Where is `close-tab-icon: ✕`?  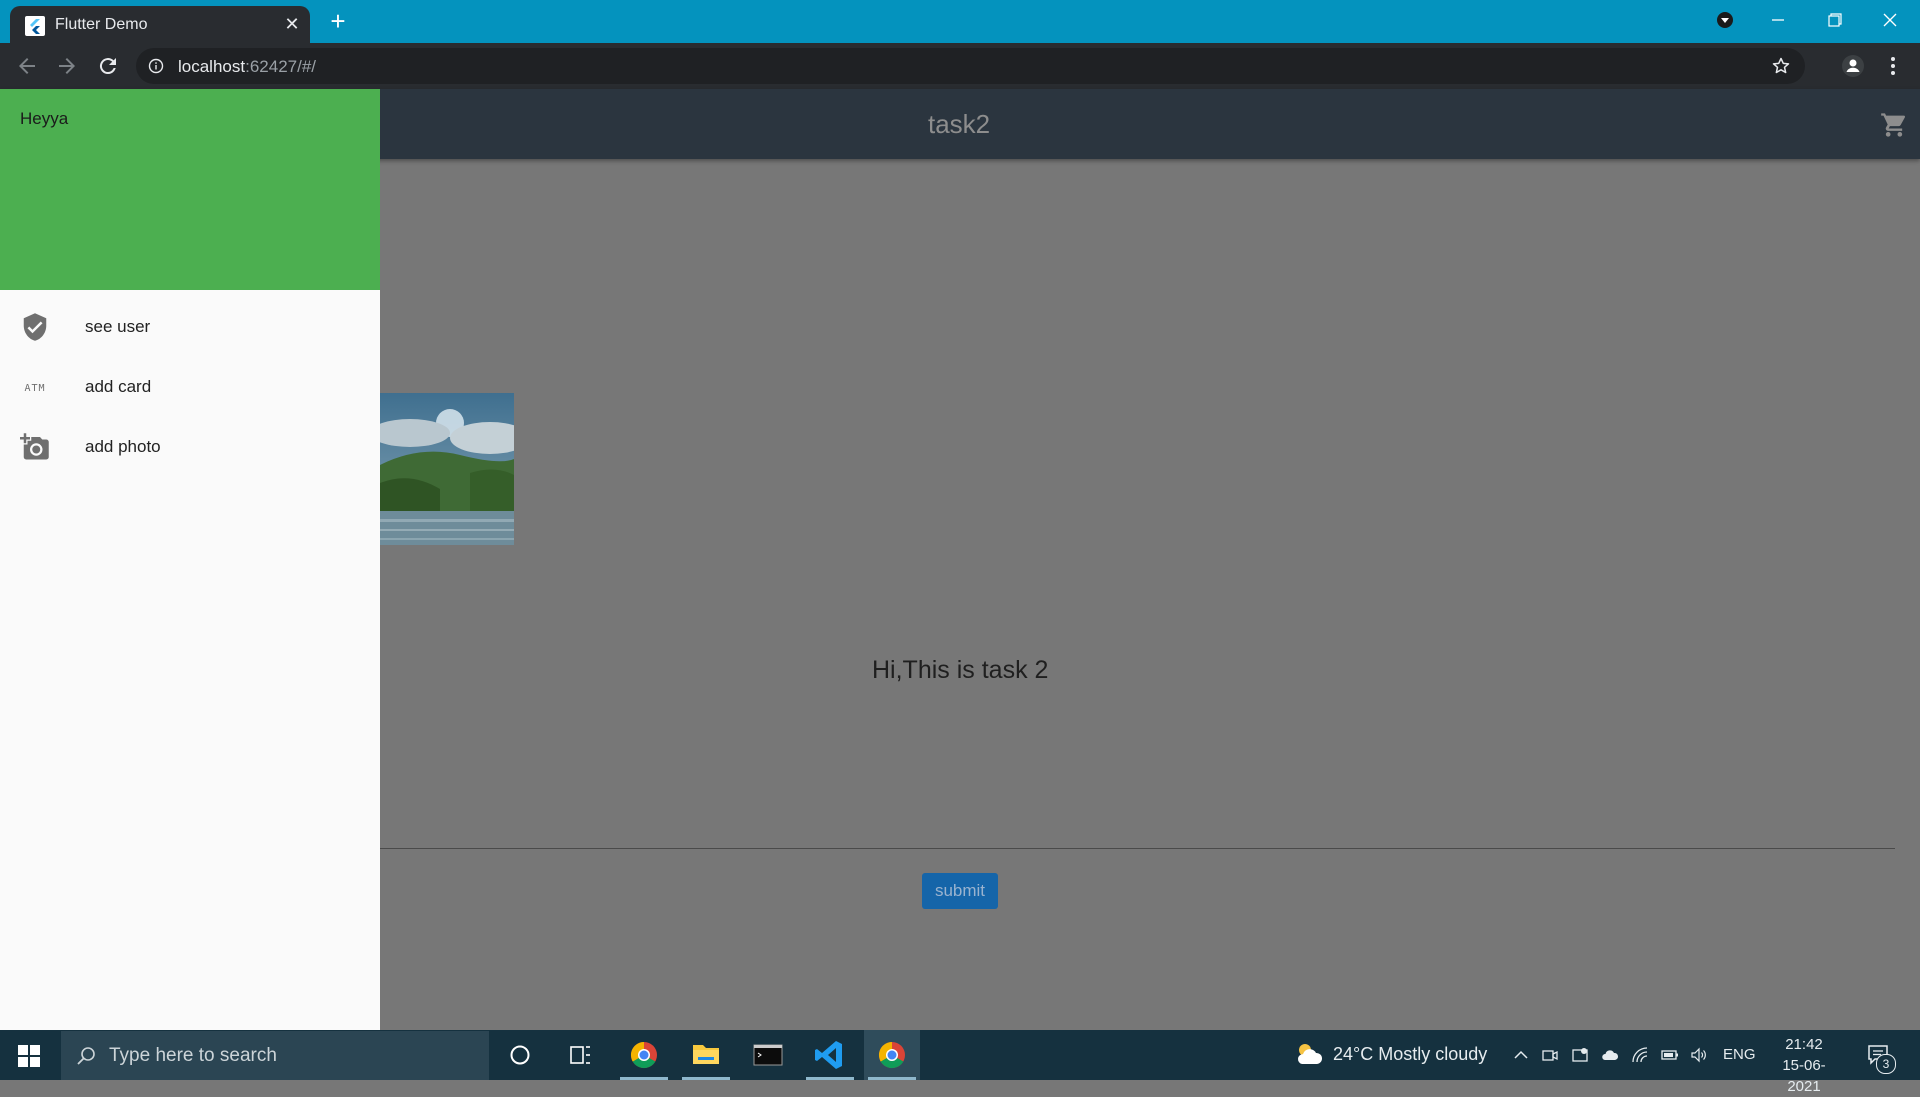
close-tab-icon: ✕ is located at coordinates (292, 24).